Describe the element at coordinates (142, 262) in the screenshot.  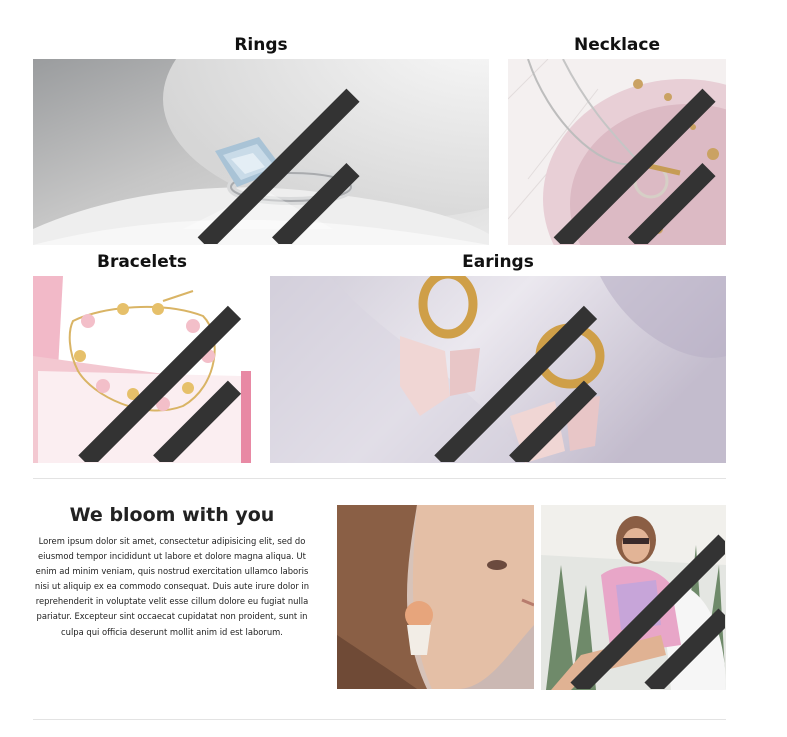
I see `category-title-bracelets: Bracelets` at that location.